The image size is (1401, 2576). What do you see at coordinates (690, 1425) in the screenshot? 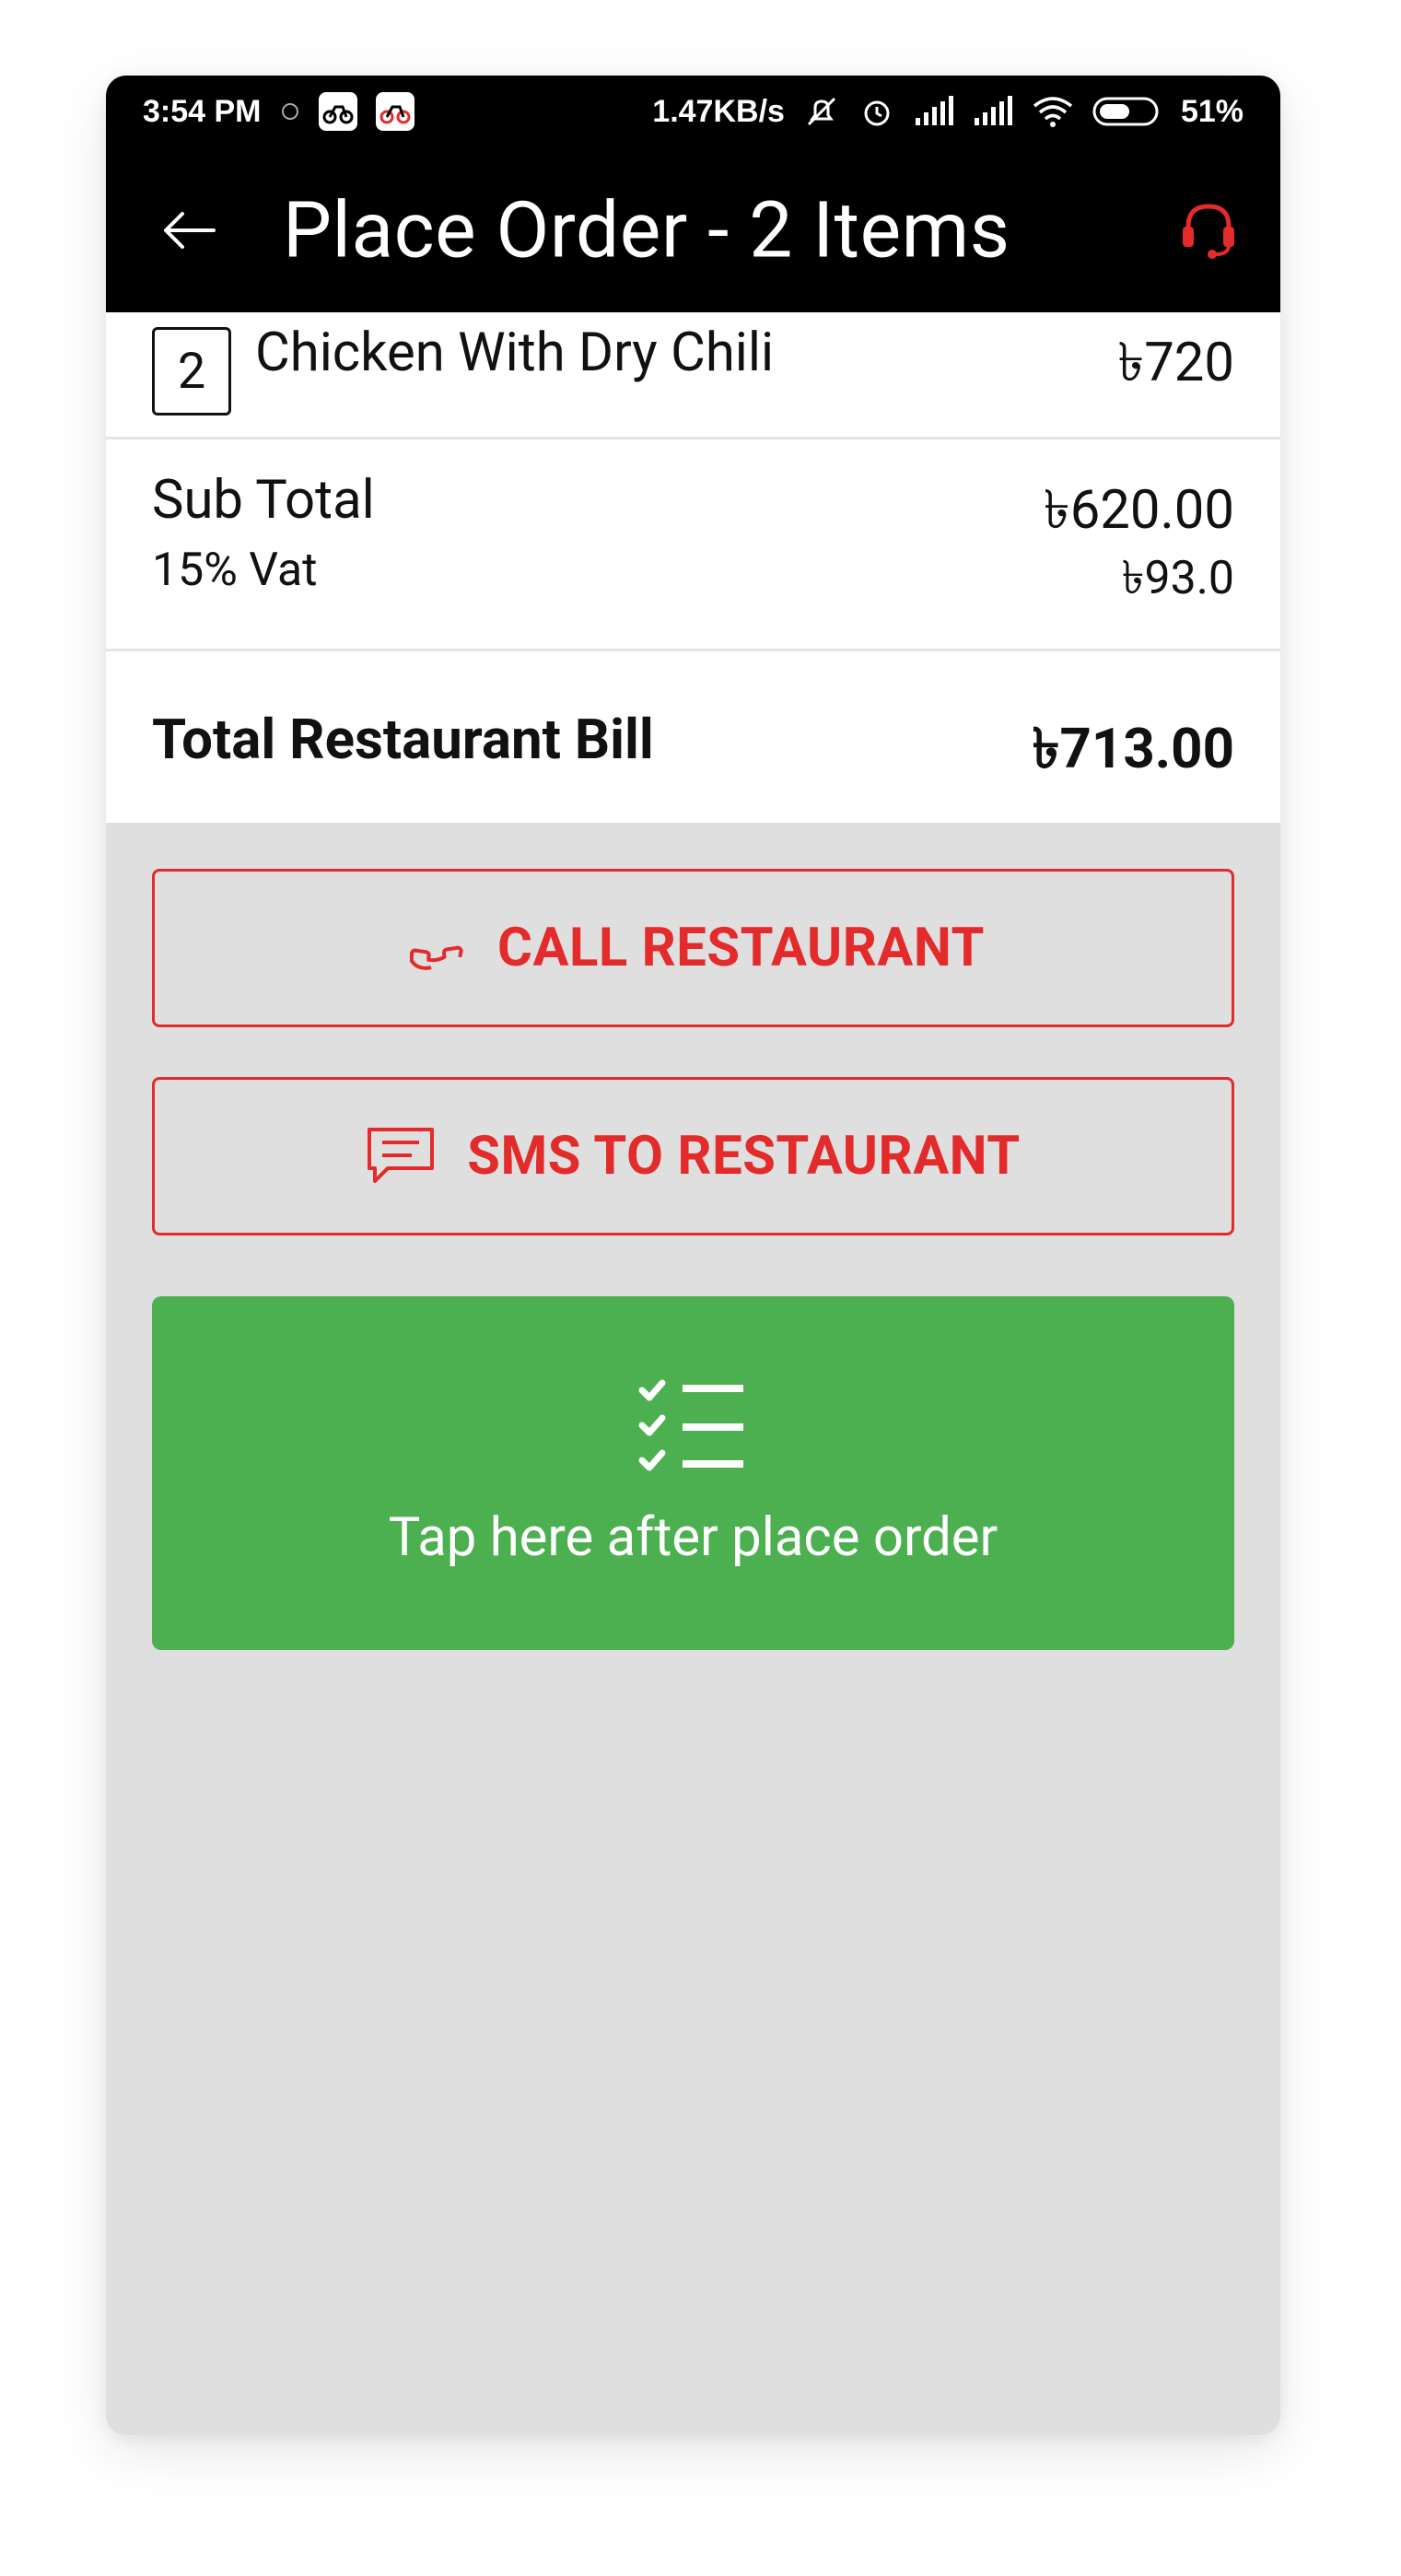
I see `checklist-icon` at bounding box center [690, 1425].